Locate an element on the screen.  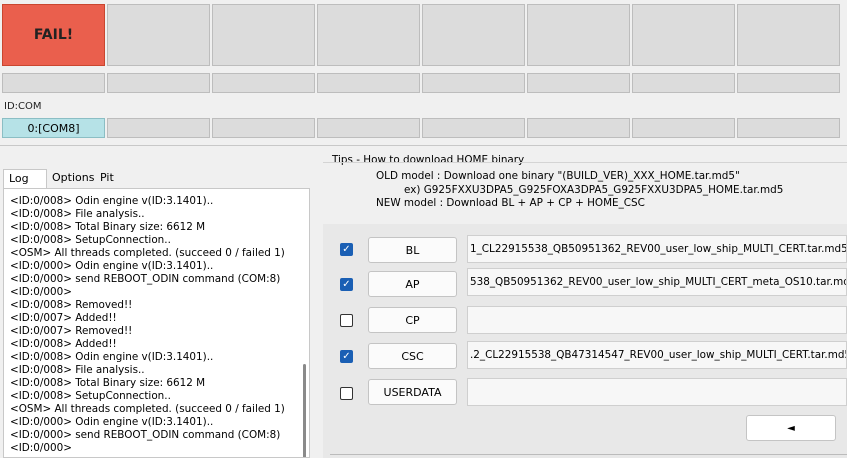
idcom-label: ID:COM is located at coordinates (23, 106).